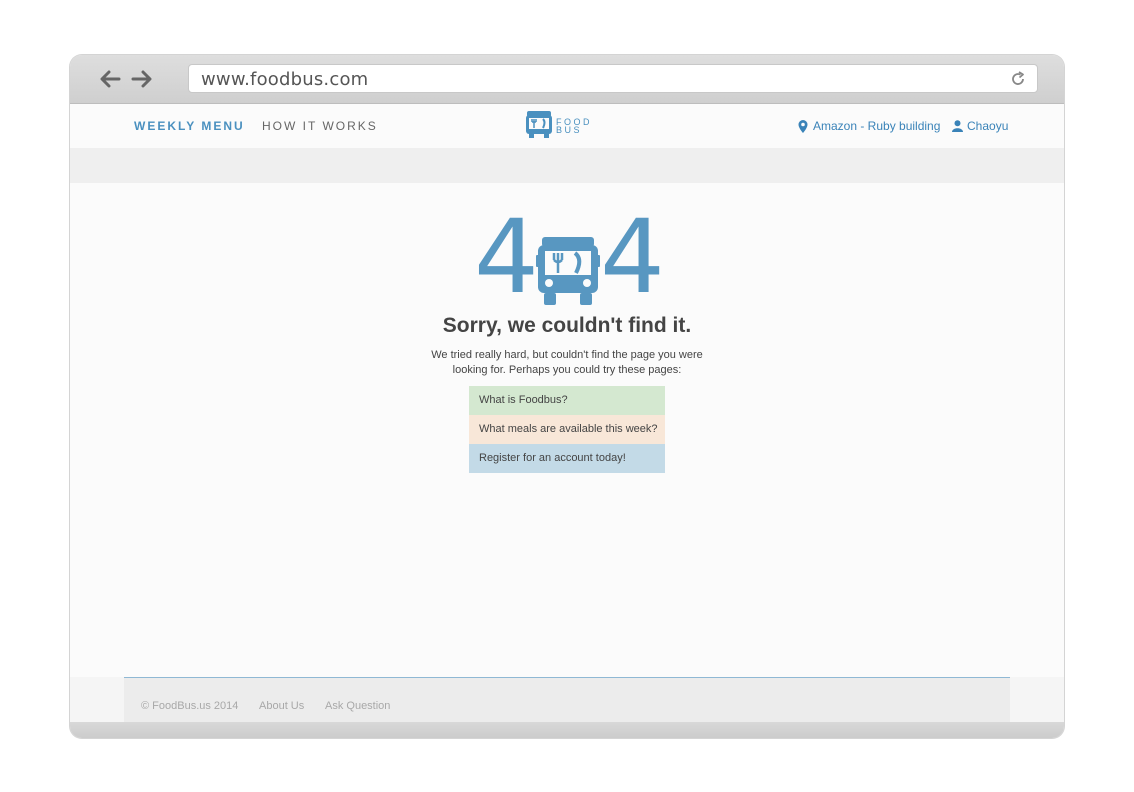 The height and width of the screenshot is (792, 1134). I want to click on error-title: Sorry, we couldn't find it., so click(567, 325).